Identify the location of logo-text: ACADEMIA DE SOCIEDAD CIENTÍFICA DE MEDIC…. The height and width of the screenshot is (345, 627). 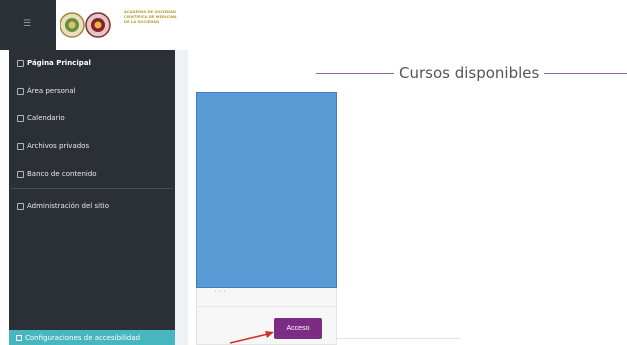
(150, 17).